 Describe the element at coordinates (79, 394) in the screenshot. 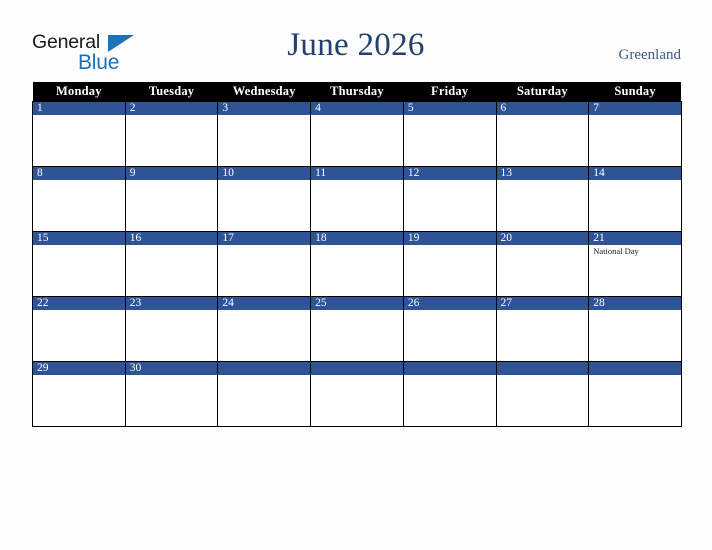

I see `day-cell-29: 29` at that location.